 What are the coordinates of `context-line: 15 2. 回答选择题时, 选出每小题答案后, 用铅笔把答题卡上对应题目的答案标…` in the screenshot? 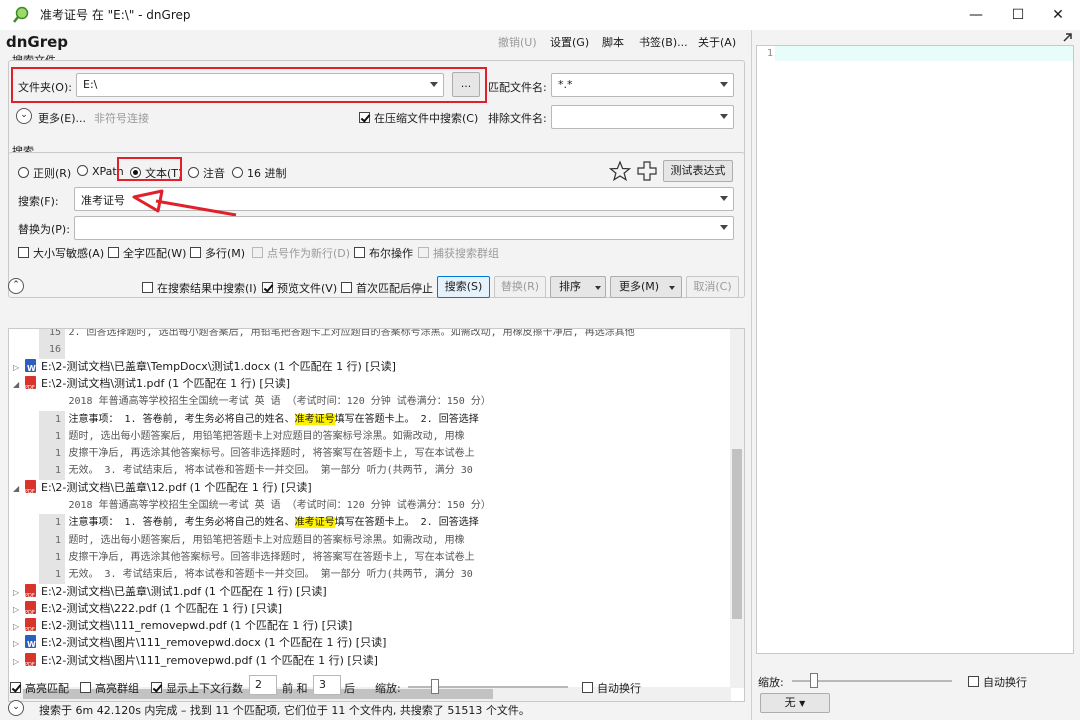 It's located at (322, 335).